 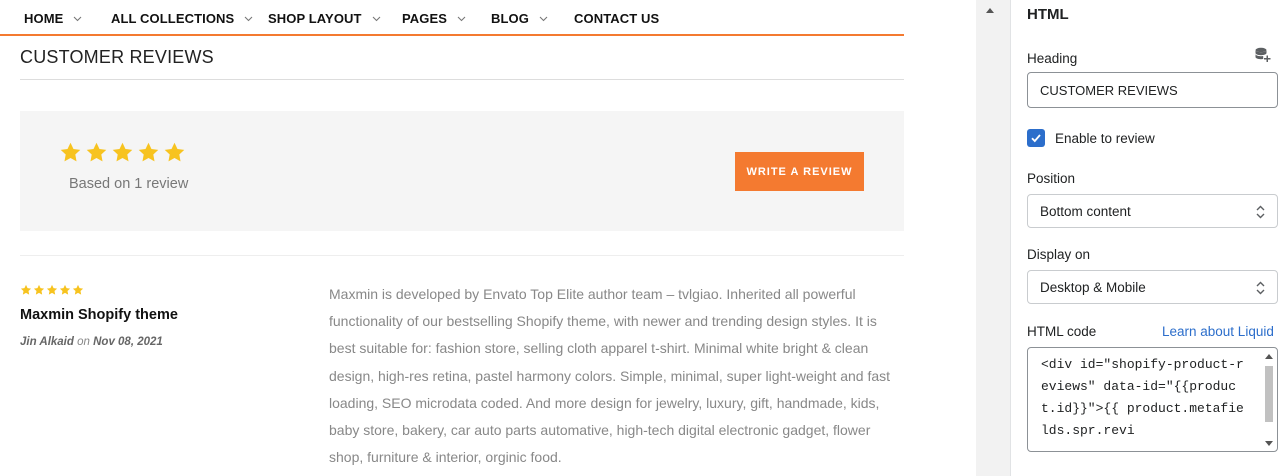 I want to click on review-author: Jin Alkaid, so click(x=47, y=342).